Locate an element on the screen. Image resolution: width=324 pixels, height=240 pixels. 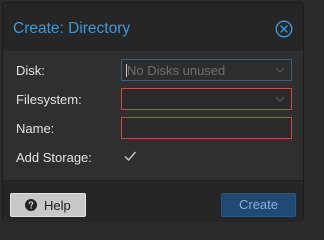
name-row: Name: is located at coordinates (154, 128).